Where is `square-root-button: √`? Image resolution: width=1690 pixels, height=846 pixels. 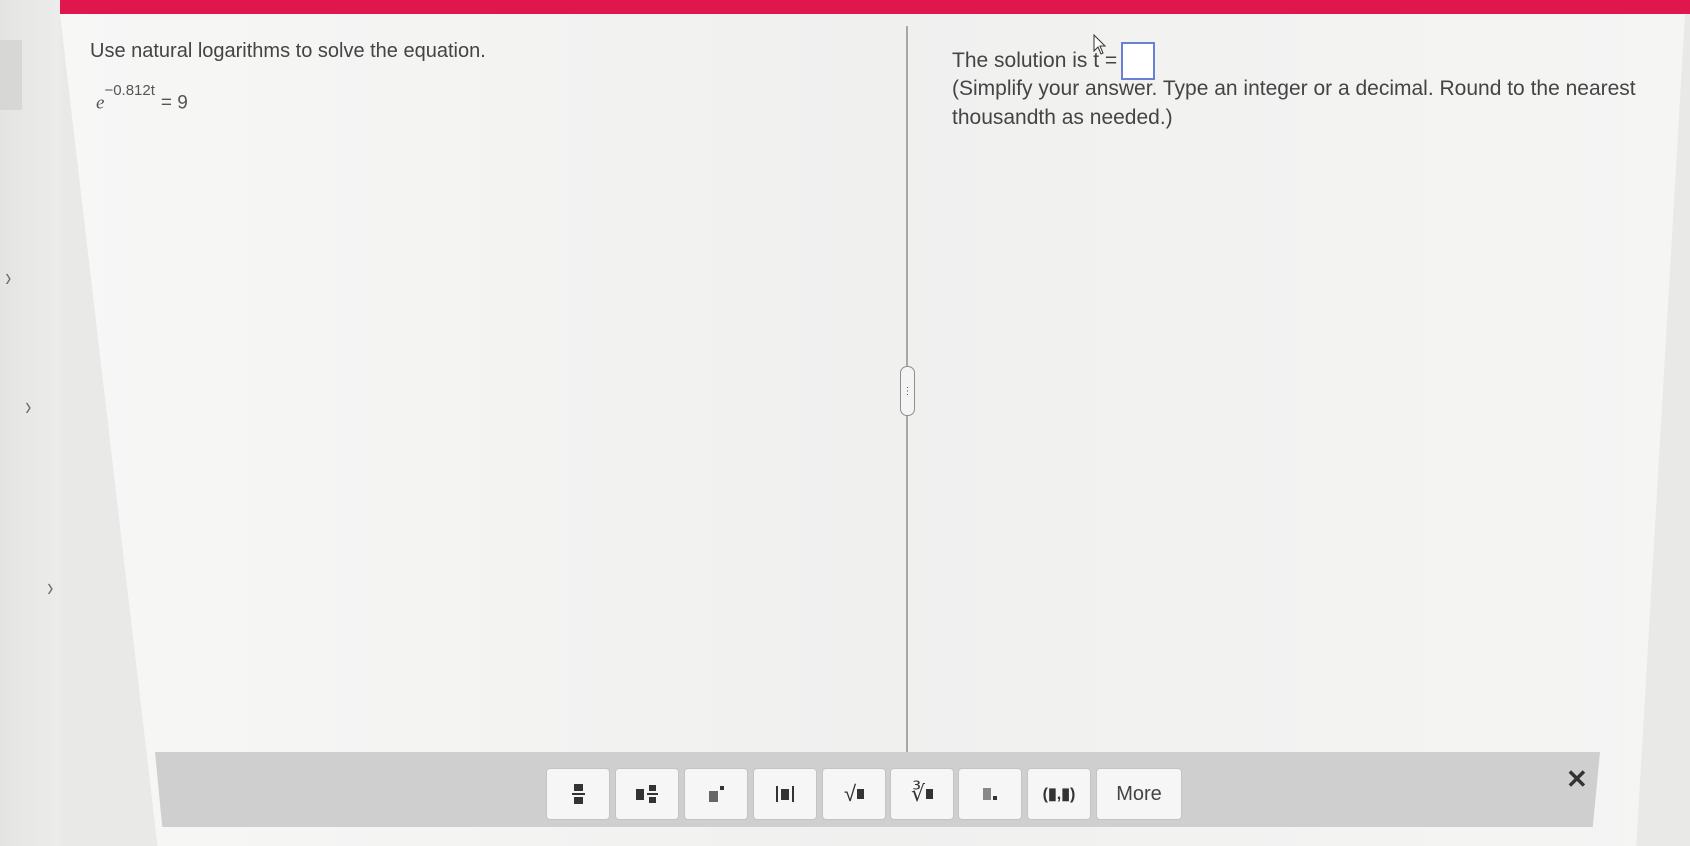
square-root-button: √ is located at coordinates (854, 794).